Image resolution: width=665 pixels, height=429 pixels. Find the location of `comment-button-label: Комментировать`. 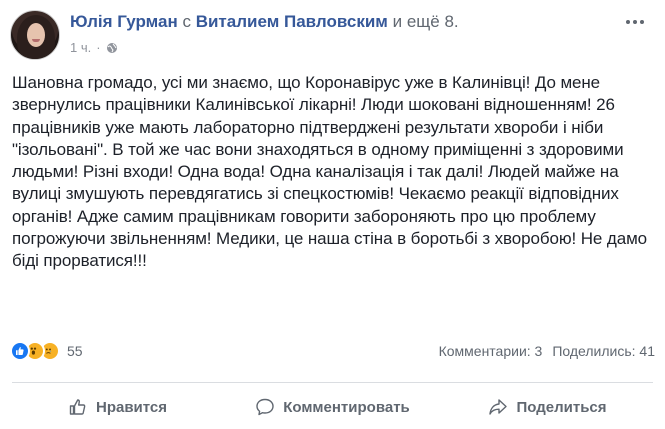

comment-button-label: Комментировать is located at coordinates (346, 407).